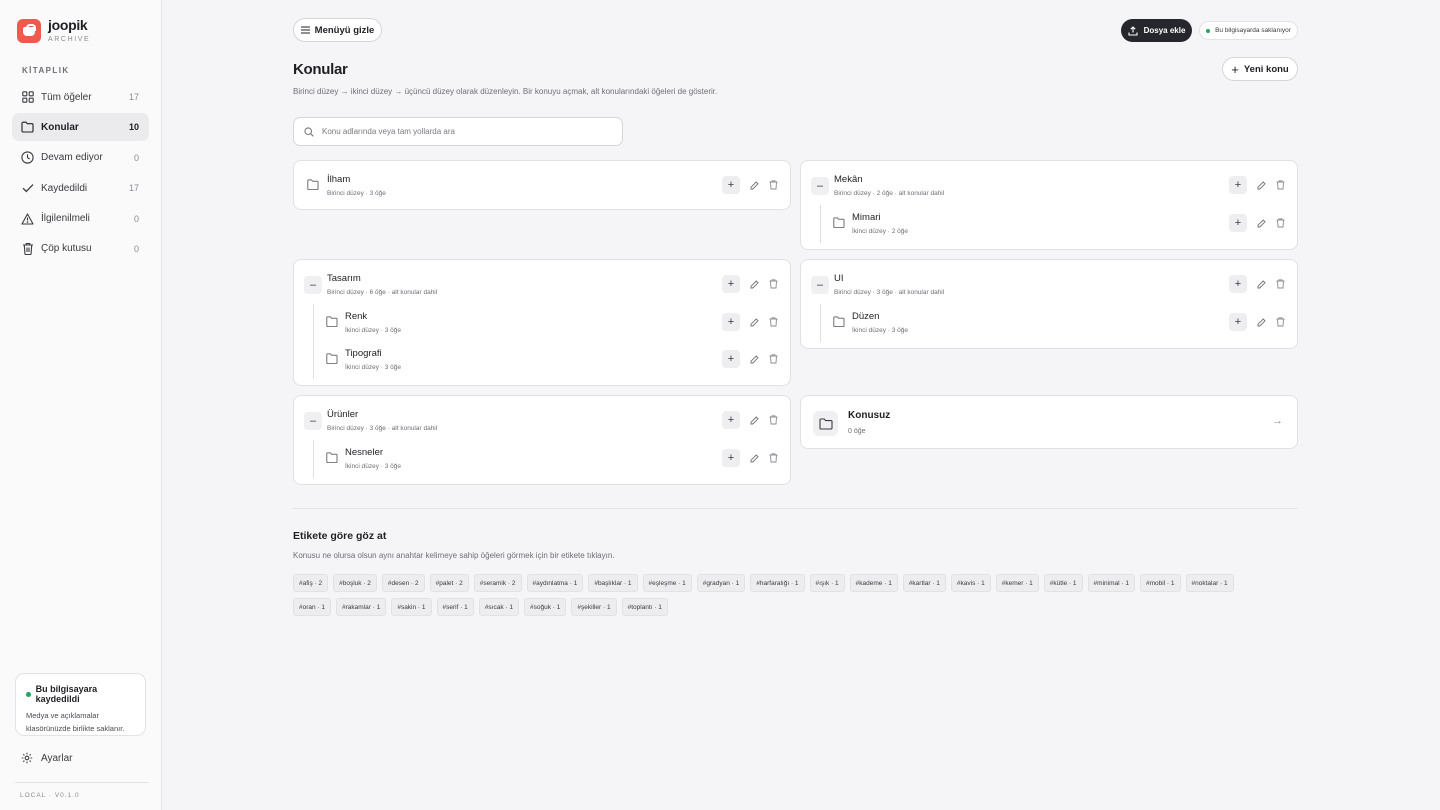  I want to click on topic-name: İlham, so click(339, 179).